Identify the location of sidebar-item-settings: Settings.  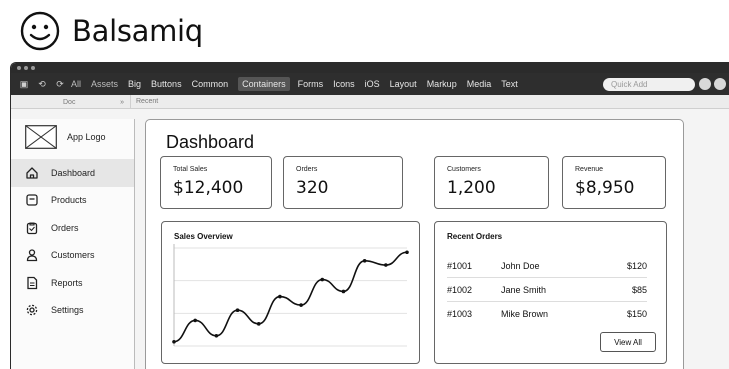
(72, 311).